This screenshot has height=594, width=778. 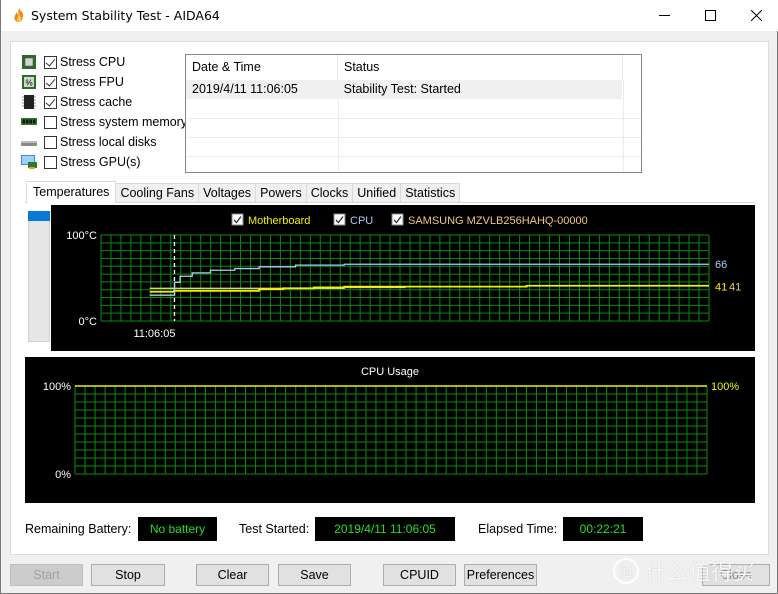 What do you see at coordinates (281, 193) in the screenshot?
I see `tab-powers: Powers` at bounding box center [281, 193].